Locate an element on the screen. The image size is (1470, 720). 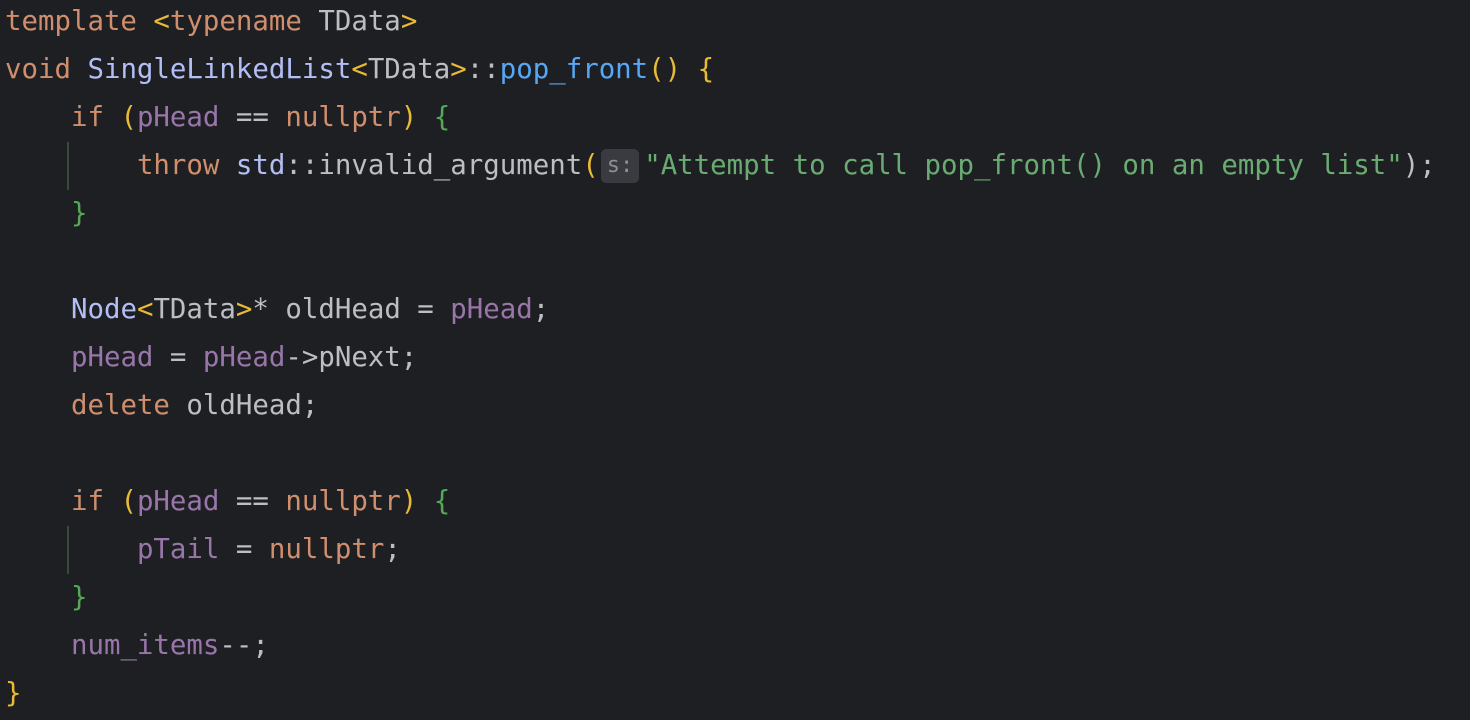
keyword-throw: throw is located at coordinates (178, 165).